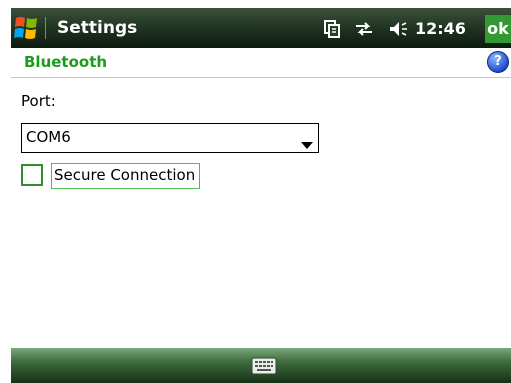 The height and width of the screenshot is (383, 511). What do you see at coordinates (264, 366) in the screenshot?
I see `keyboard-icon` at bounding box center [264, 366].